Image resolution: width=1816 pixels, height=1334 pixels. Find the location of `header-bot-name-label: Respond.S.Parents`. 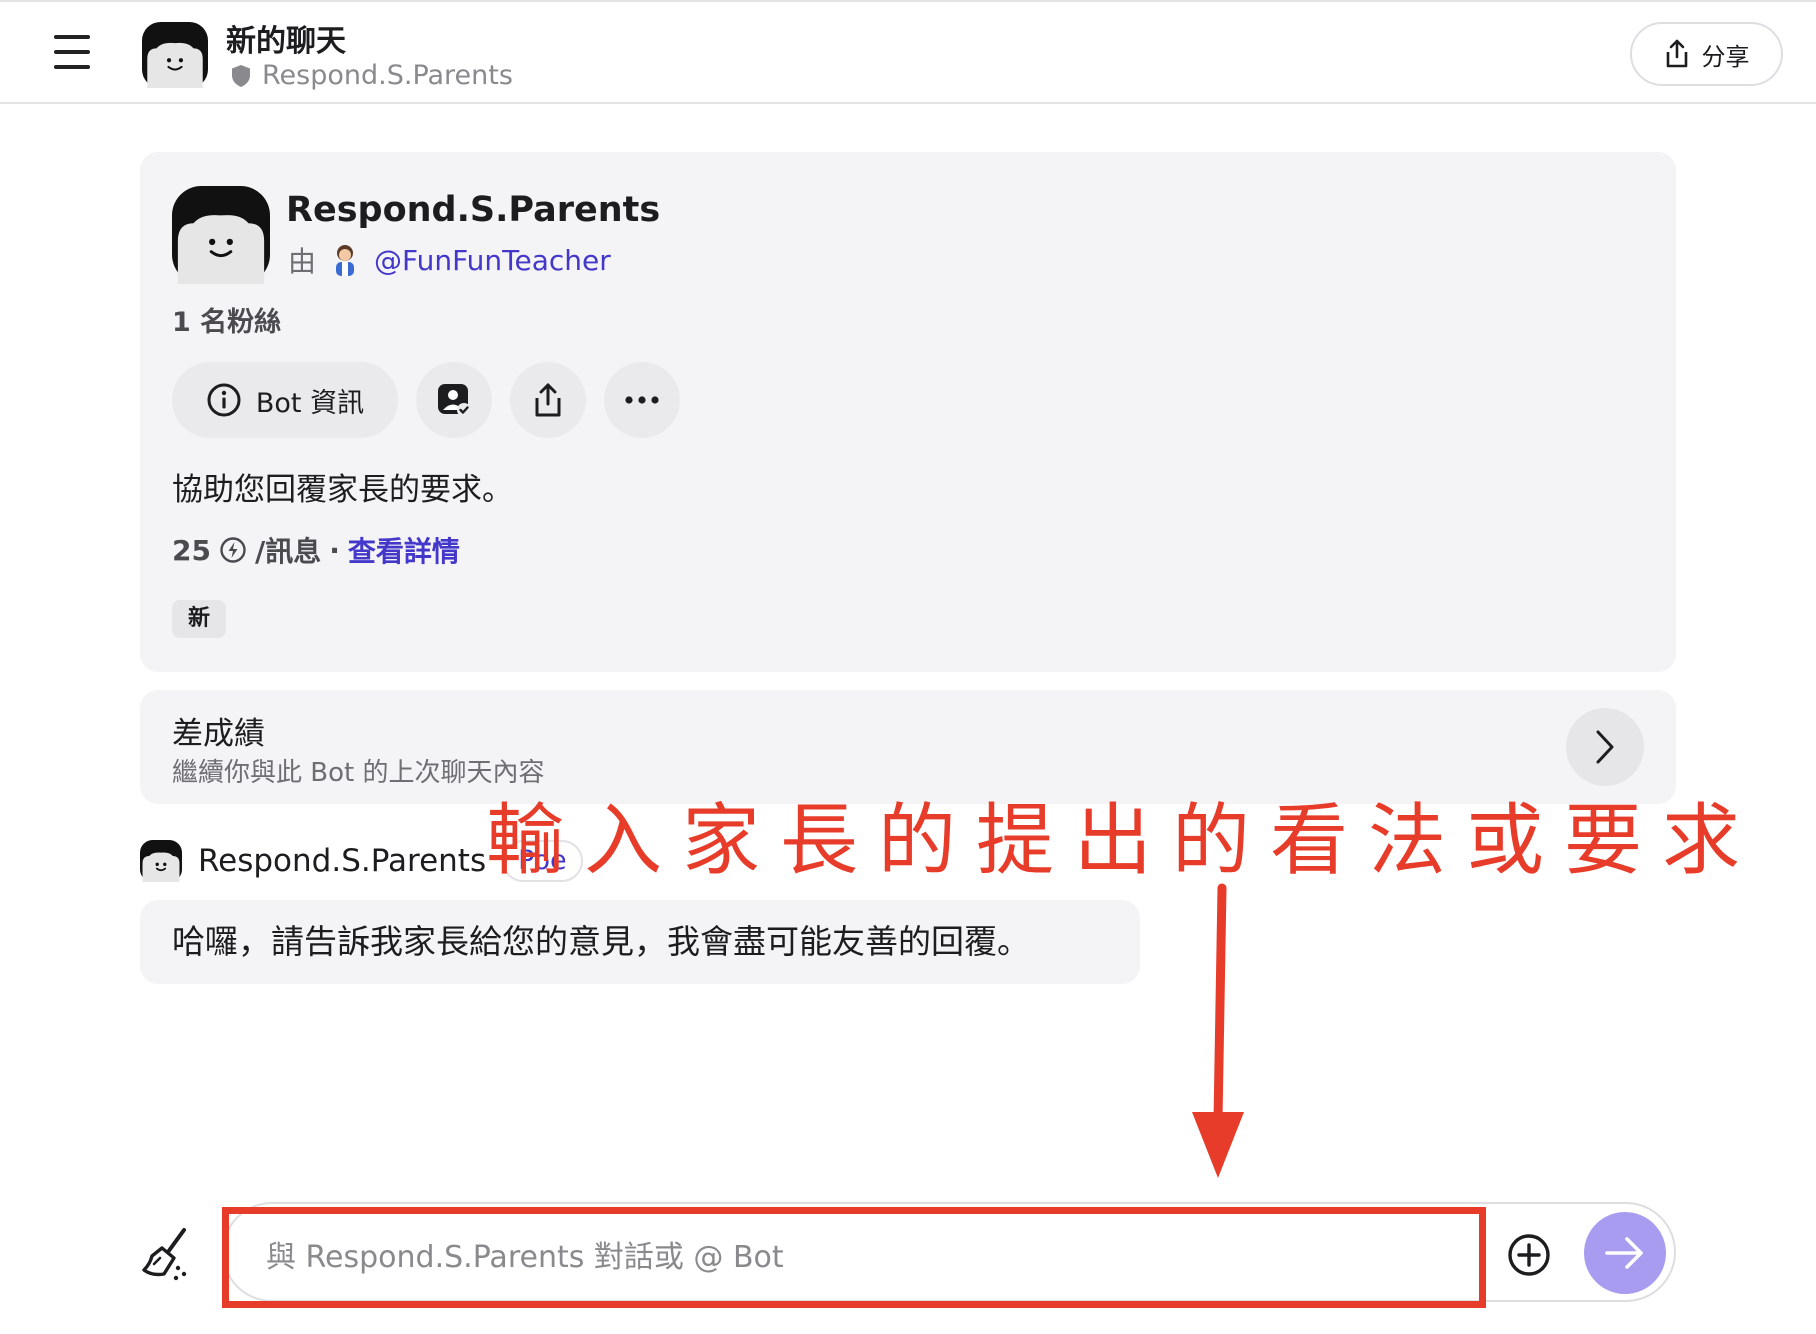

header-bot-name-label: Respond.S.Parents is located at coordinates (387, 75).